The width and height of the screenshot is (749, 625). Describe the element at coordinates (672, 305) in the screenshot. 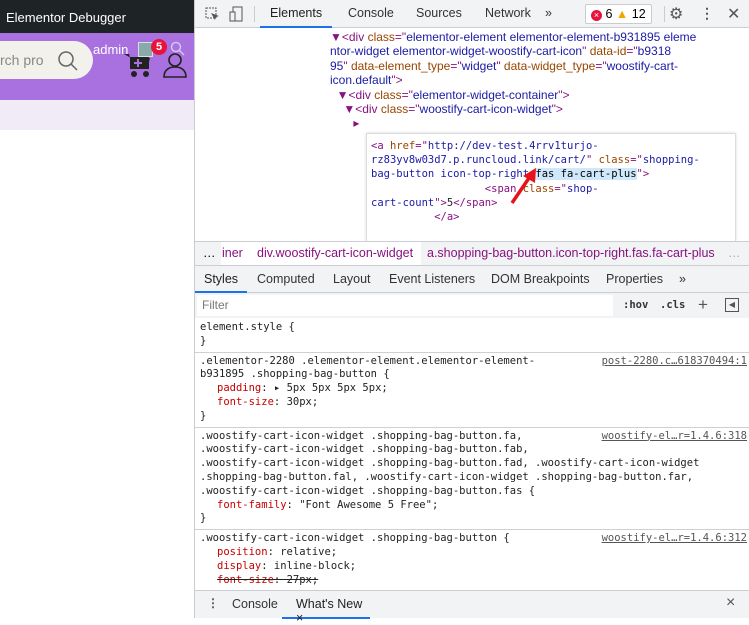

I see `cls-toggle: .cls` at that location.